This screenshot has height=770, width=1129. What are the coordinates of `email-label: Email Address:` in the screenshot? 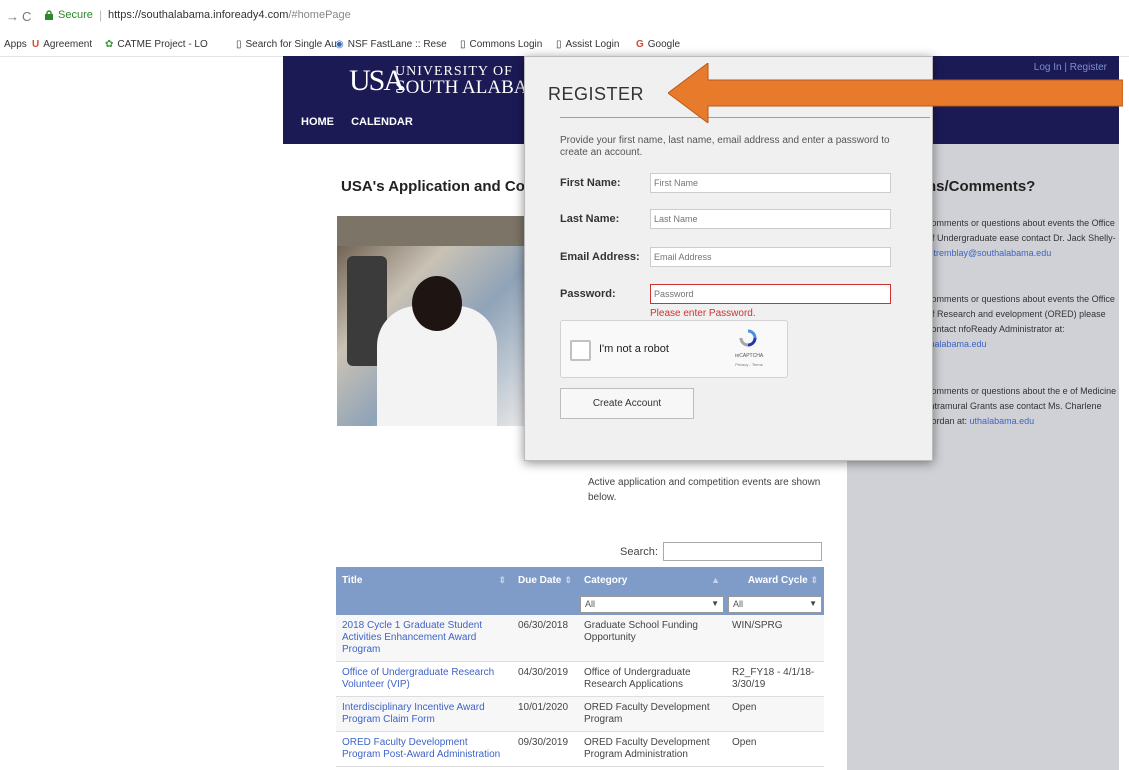 It's located at (600, 257).